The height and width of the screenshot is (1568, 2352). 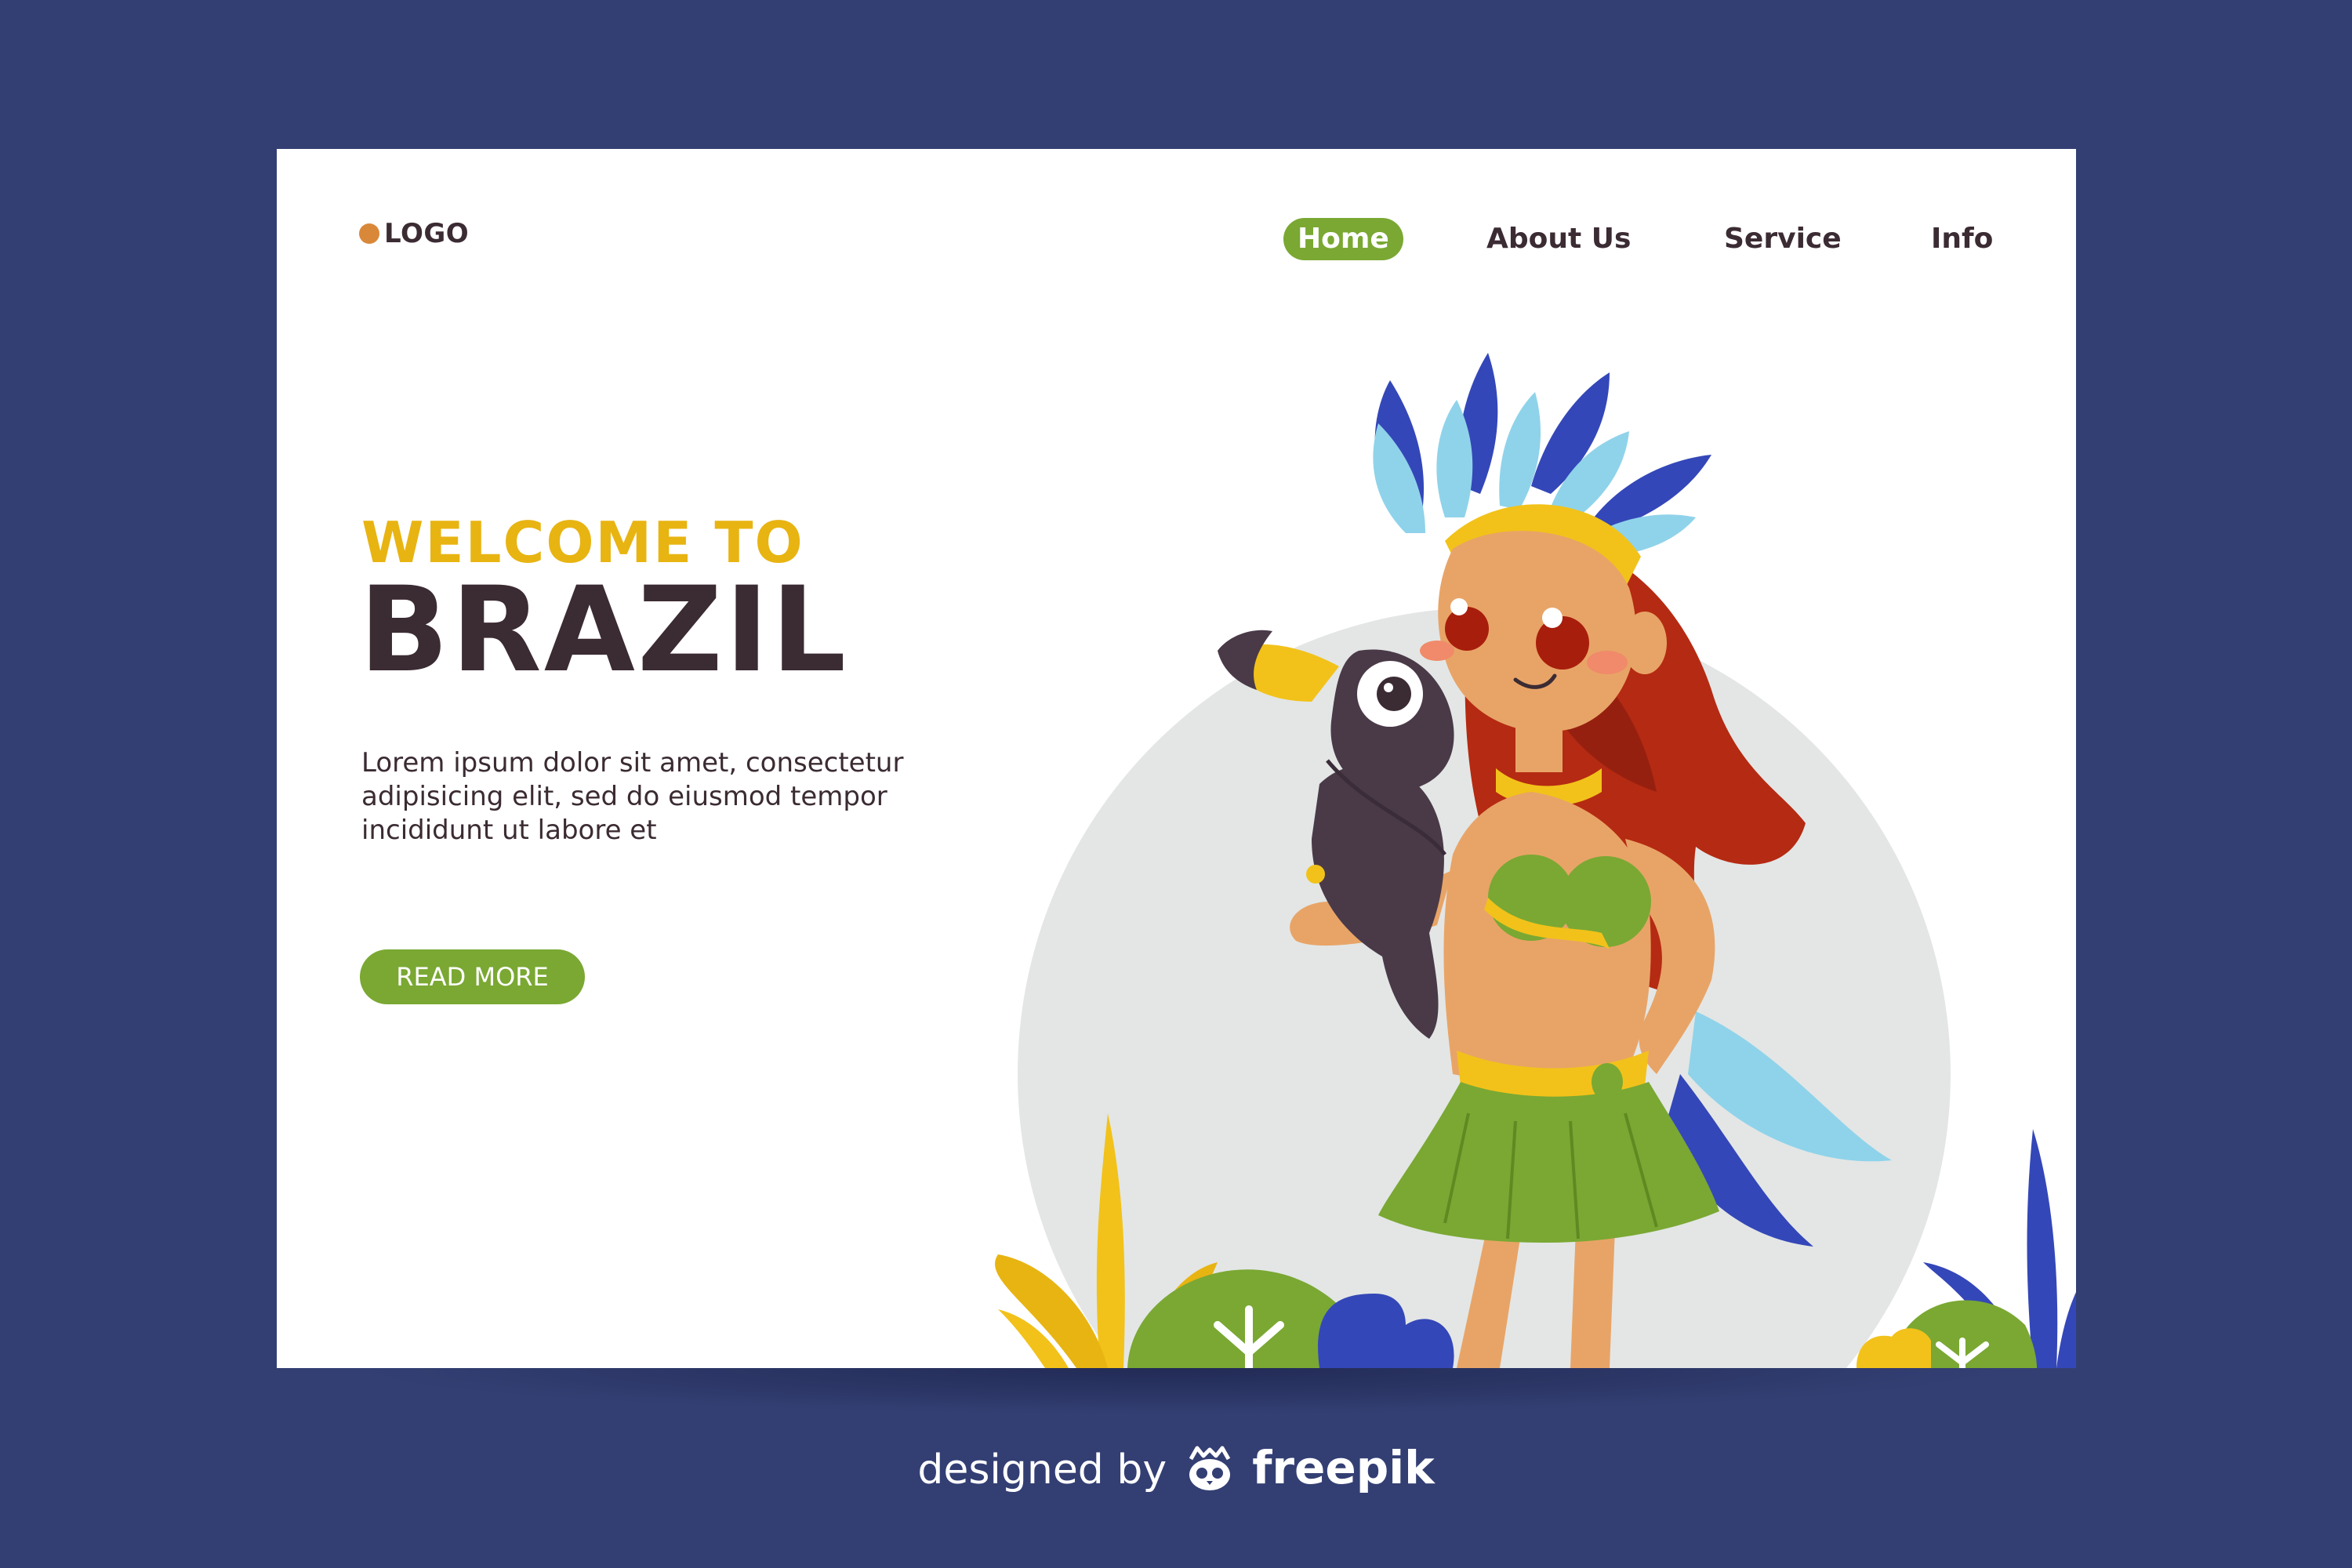 I want to click on credit-prefix: designed by, so click(x=1042, y=1470).